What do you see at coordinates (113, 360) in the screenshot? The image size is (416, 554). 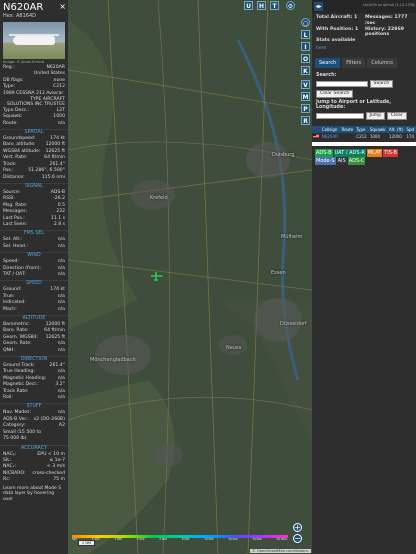 I see `map-label-monchengladbach: Mönchengladbach` at bounding box center [113, 360].